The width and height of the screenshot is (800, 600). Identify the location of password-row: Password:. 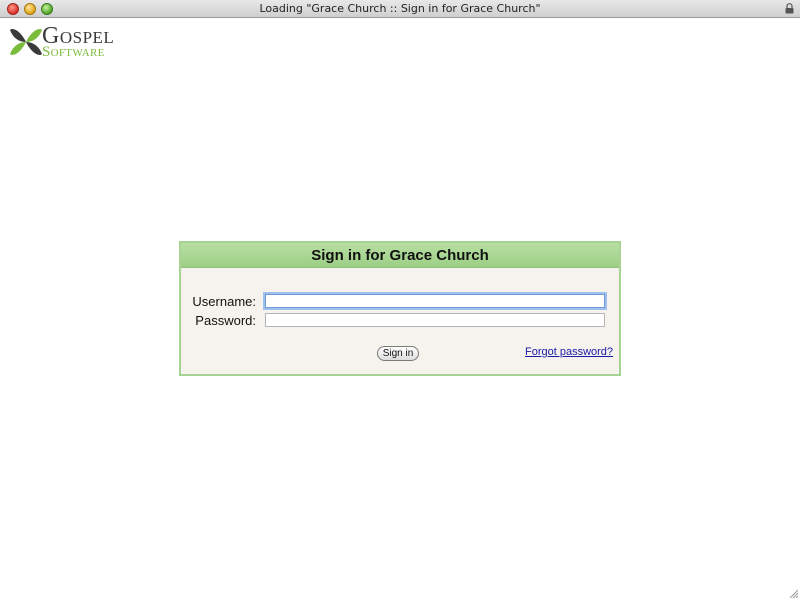
(400, 321).